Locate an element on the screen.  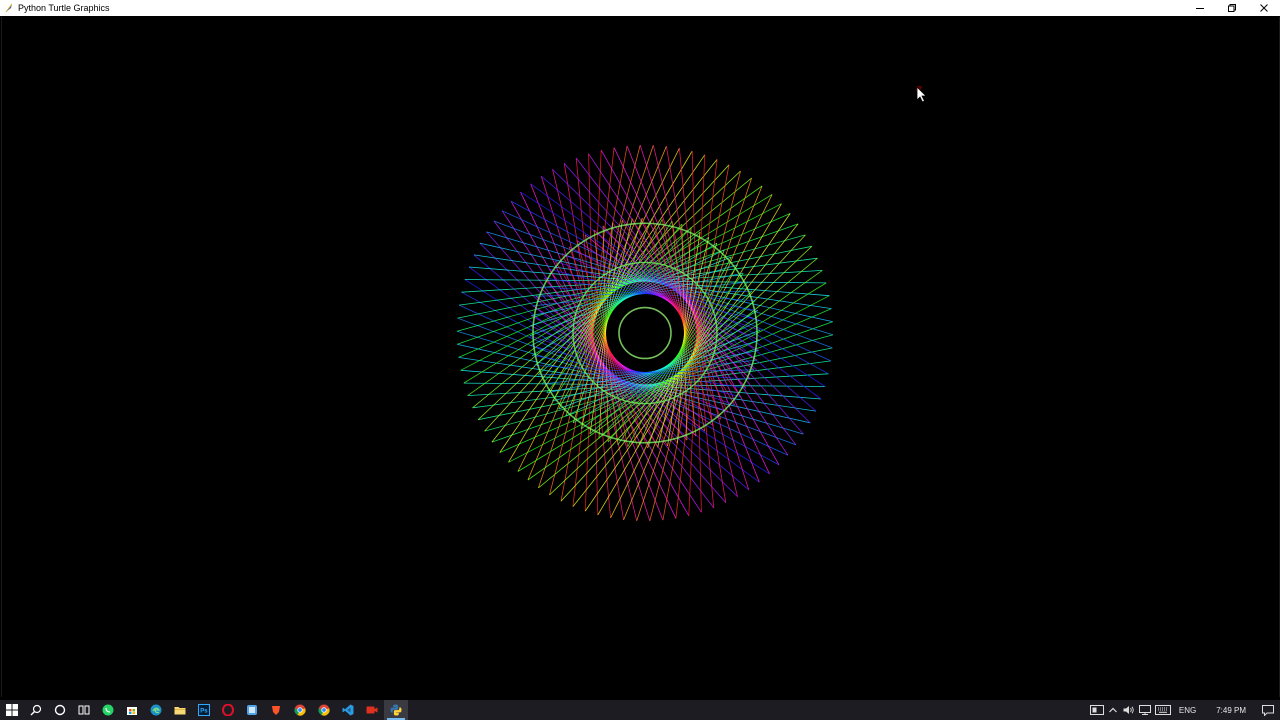
spiro-center is located at coordinates (645, 333).